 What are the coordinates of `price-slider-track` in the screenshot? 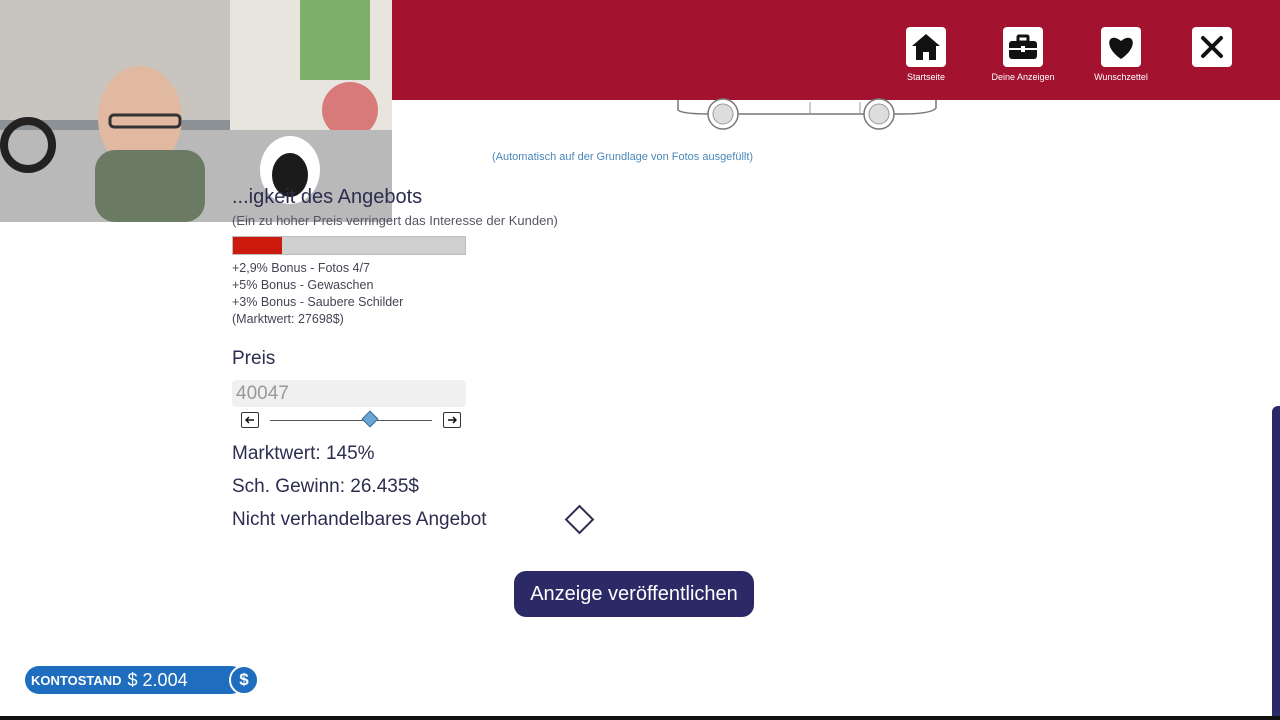 It's located at (351, 420).